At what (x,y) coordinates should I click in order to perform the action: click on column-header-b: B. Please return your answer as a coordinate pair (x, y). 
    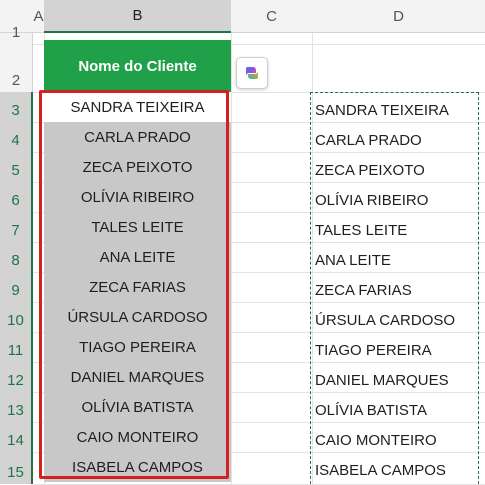
    Looking at the image, I should click on (137, 16).